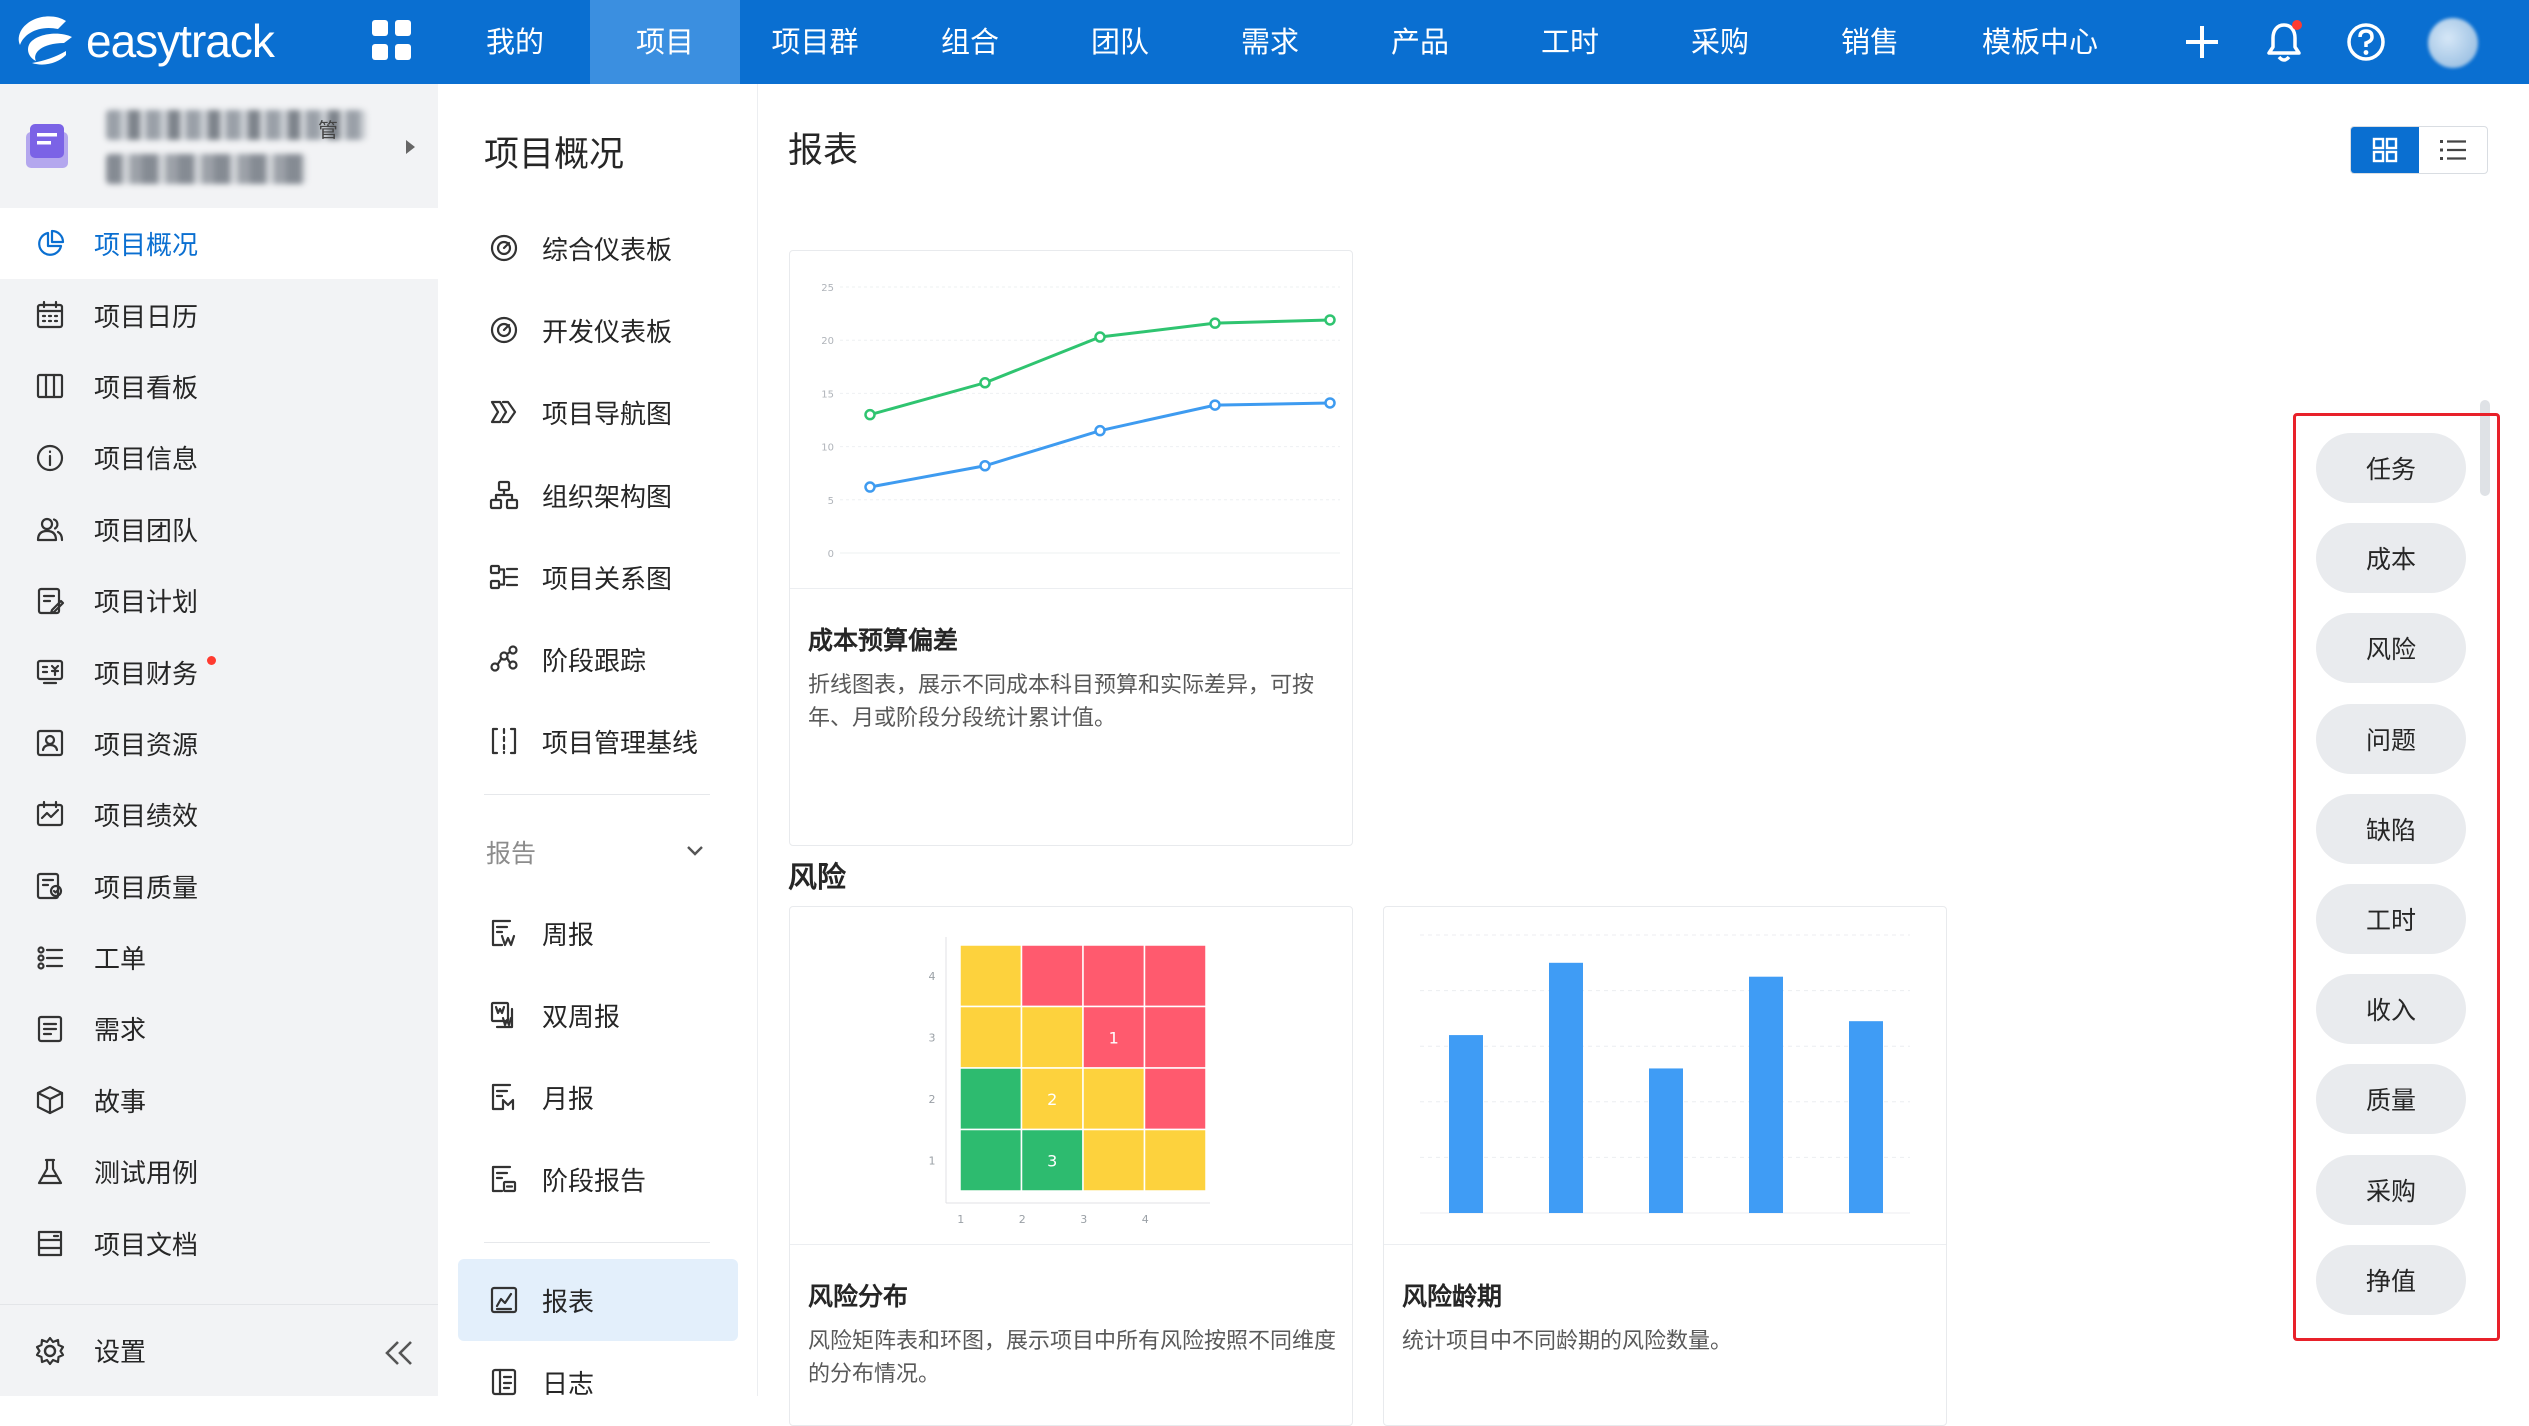  I want to click on card-thumbnail: 0 5 10 15 20 25, so click(1071, 420).